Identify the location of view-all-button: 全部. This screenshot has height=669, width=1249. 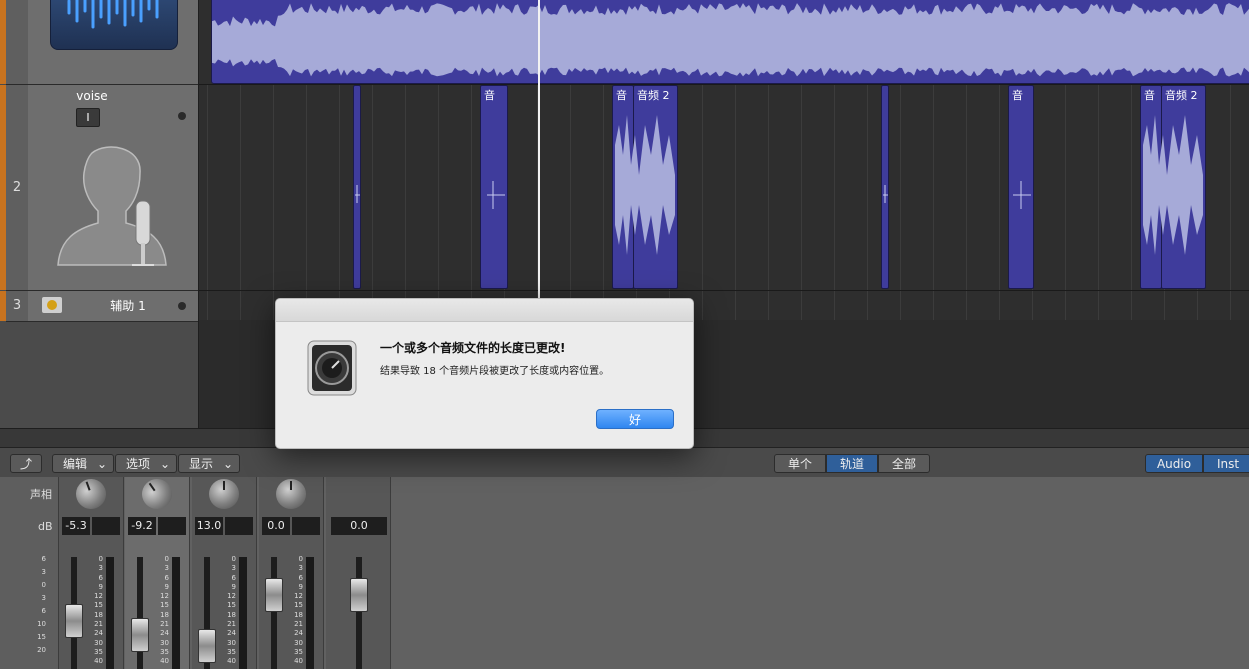
(904, 463).